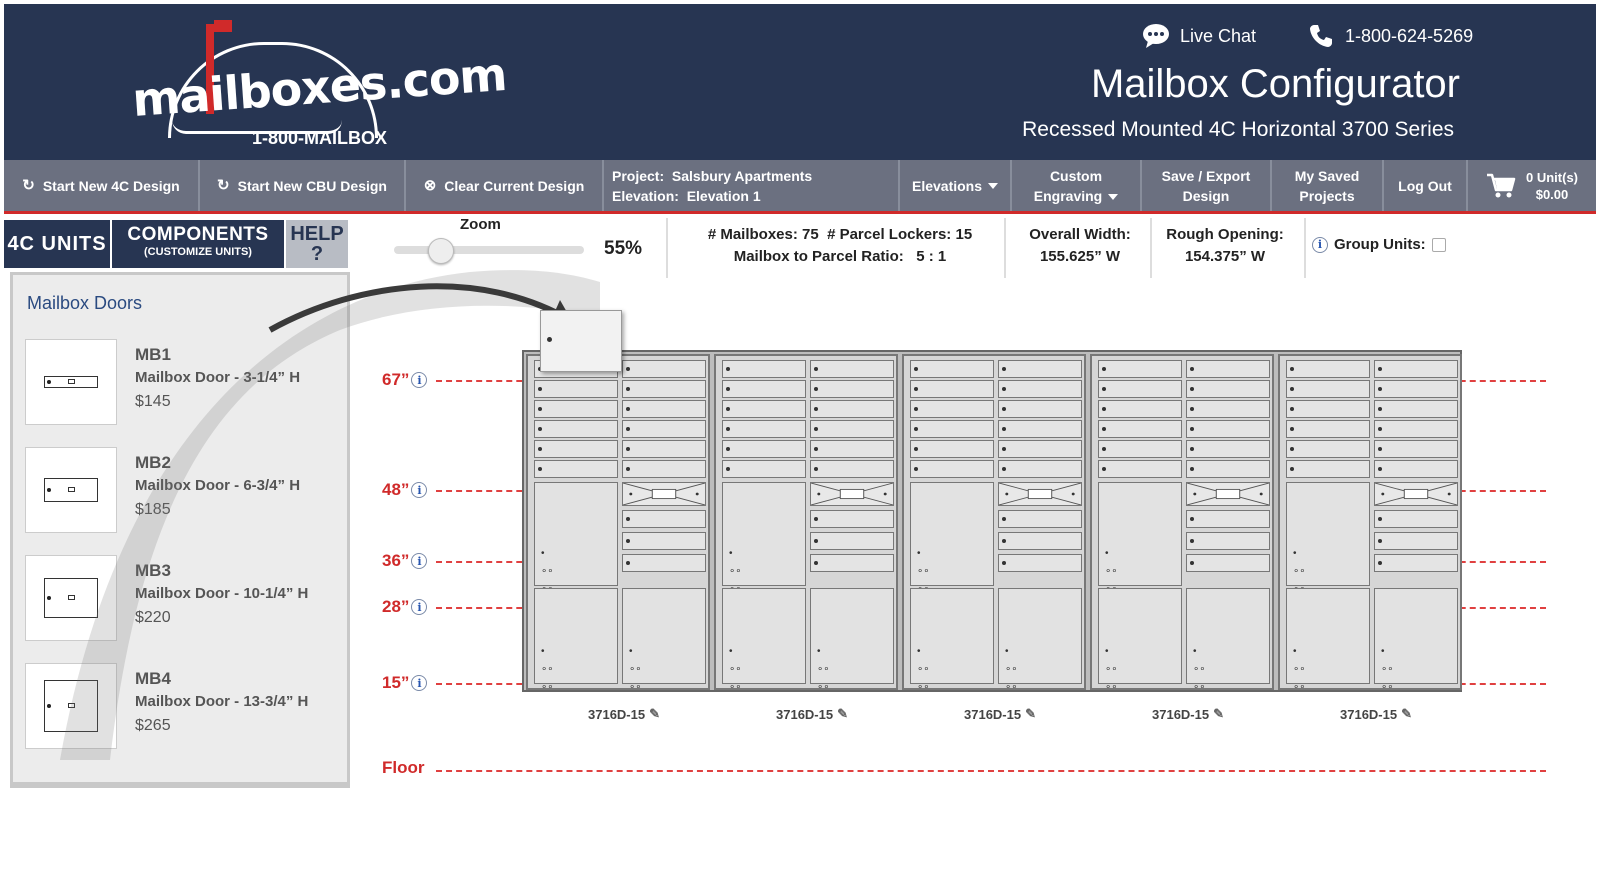  What do you see at coordinates (57, 244) in the screenshot?
I see `tab-4c-units: 4C UNITS` at bounding box center [57, 244].